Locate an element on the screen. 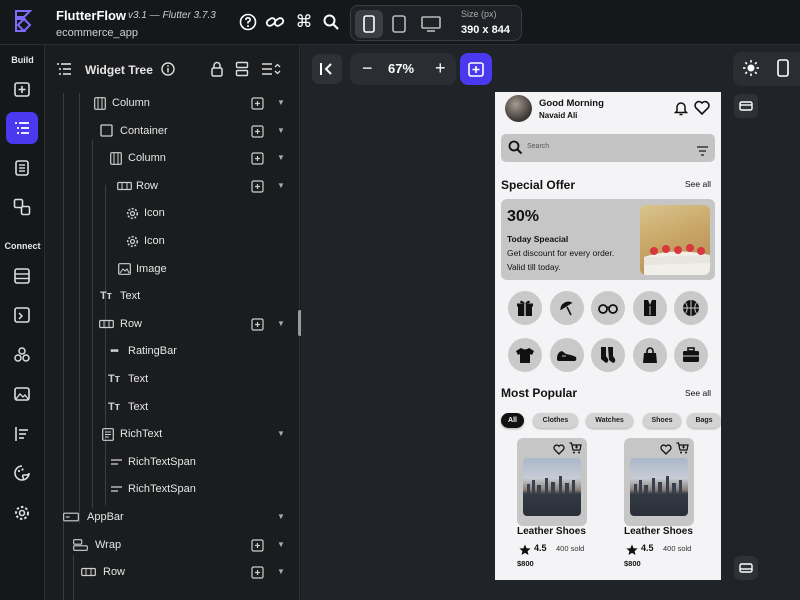 Image resolution: width=800 pixels, height=600 pixels. add-widget-button is located at coordinates (476, 69).